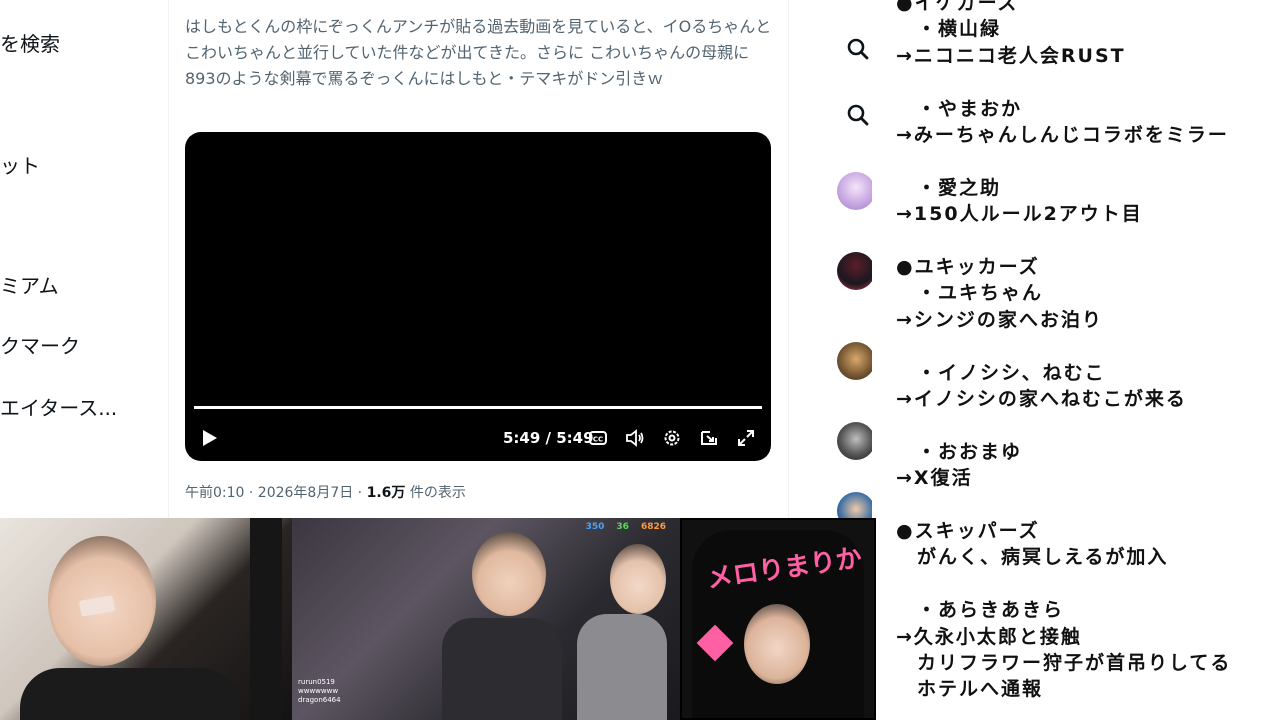 This screenshot has height=720, width=1280. Describe the element at coordinates (1011, 55) in the screenshot. I see `note-line: →ニコニコ老人会RUST` at that location.